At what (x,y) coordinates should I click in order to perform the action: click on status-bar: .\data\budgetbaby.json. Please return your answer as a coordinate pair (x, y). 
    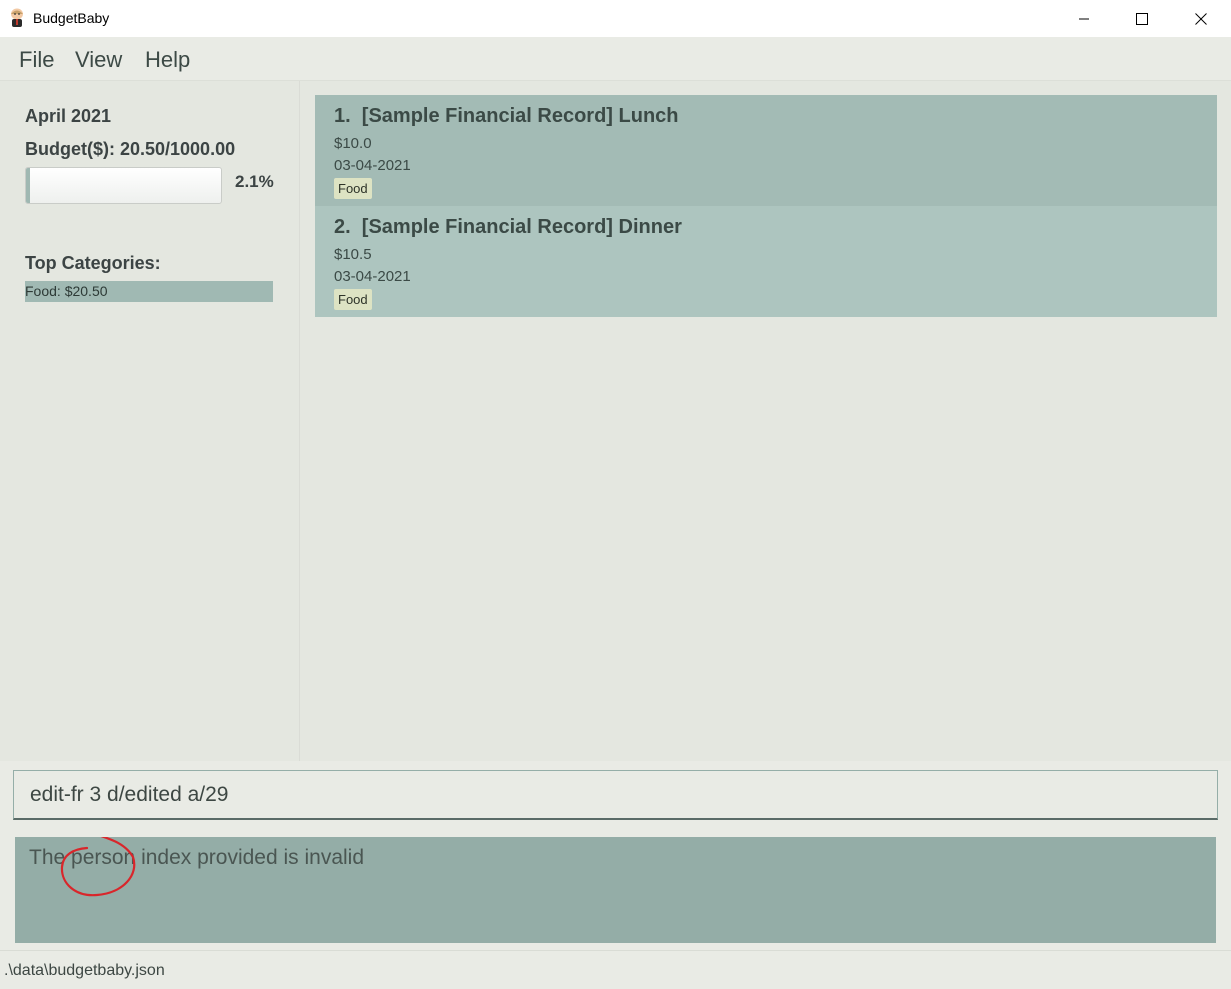
    Looking at the image, I should click on (615, 969).